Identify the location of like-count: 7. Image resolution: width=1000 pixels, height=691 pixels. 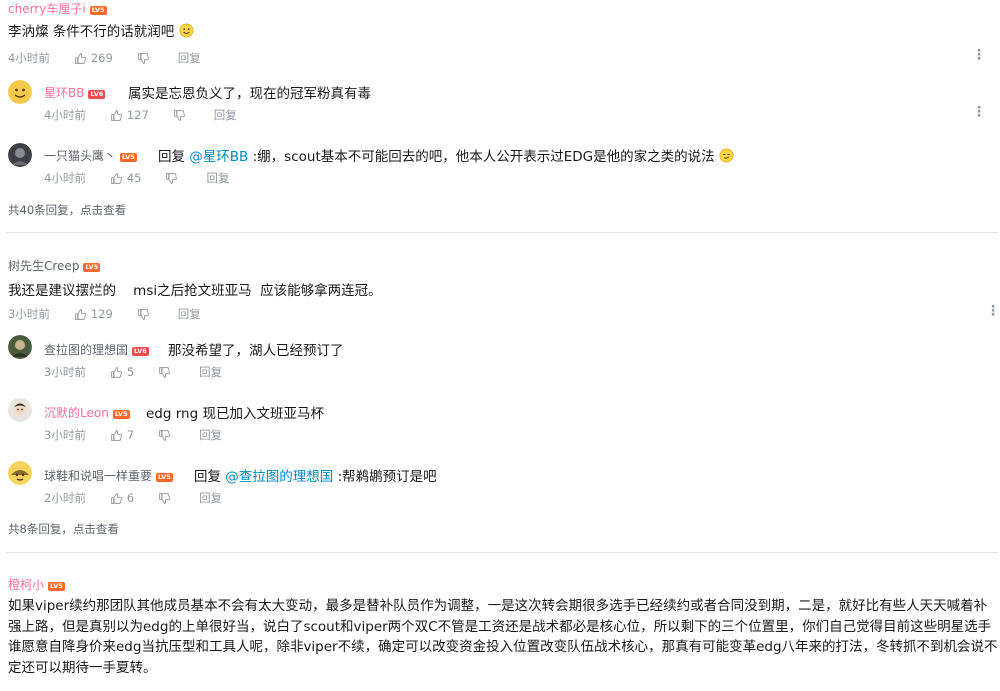
(130, 435).